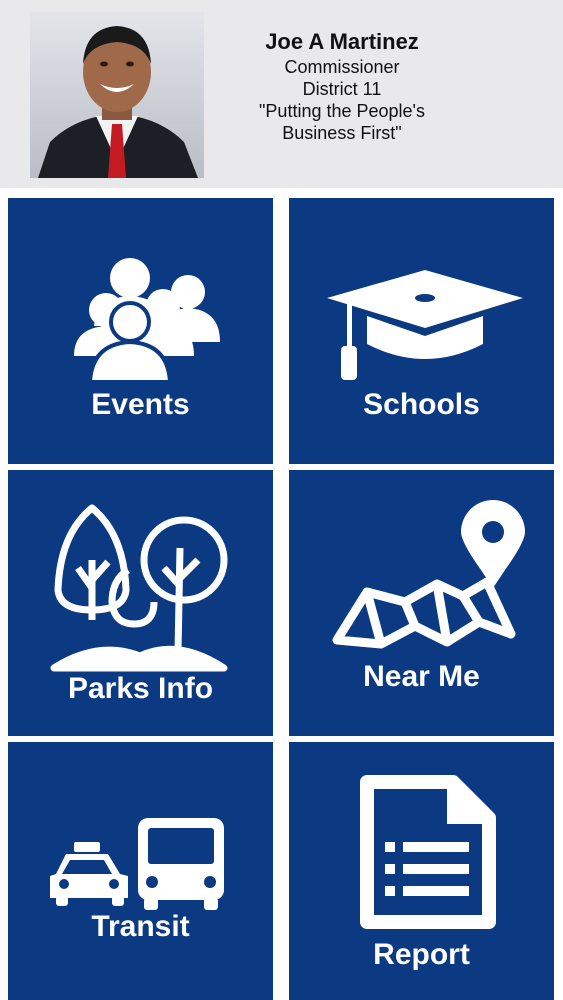  Describe the element at coordinates (428, 574) in the screenshot. I see `map-pin-icon` at that location.